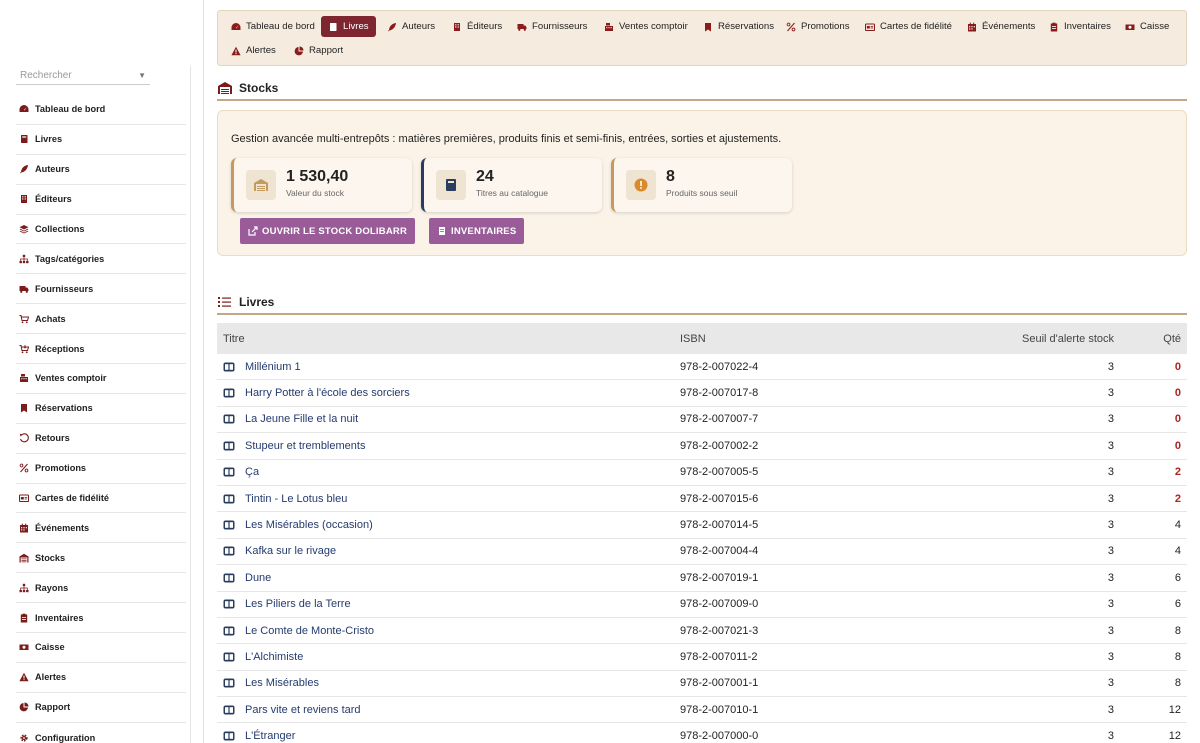 Image resolution: width=1200 pixels, height=743 pixels. I want to click on book-title-link: Le Comte de Monte-Cristo, so click(309, 631).